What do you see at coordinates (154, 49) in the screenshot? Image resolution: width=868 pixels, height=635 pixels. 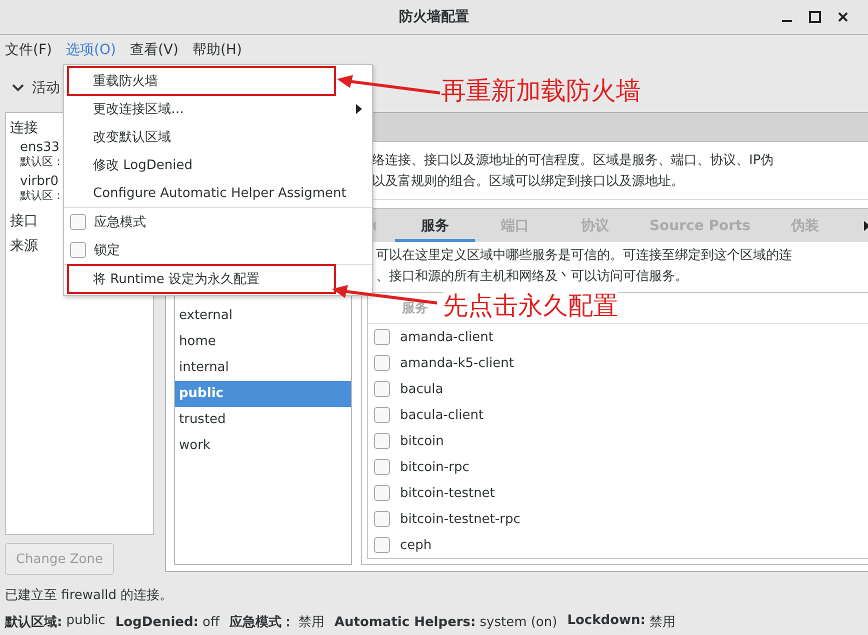 I see `menu-item: 查看(V)` at bounding box center [154, 49].